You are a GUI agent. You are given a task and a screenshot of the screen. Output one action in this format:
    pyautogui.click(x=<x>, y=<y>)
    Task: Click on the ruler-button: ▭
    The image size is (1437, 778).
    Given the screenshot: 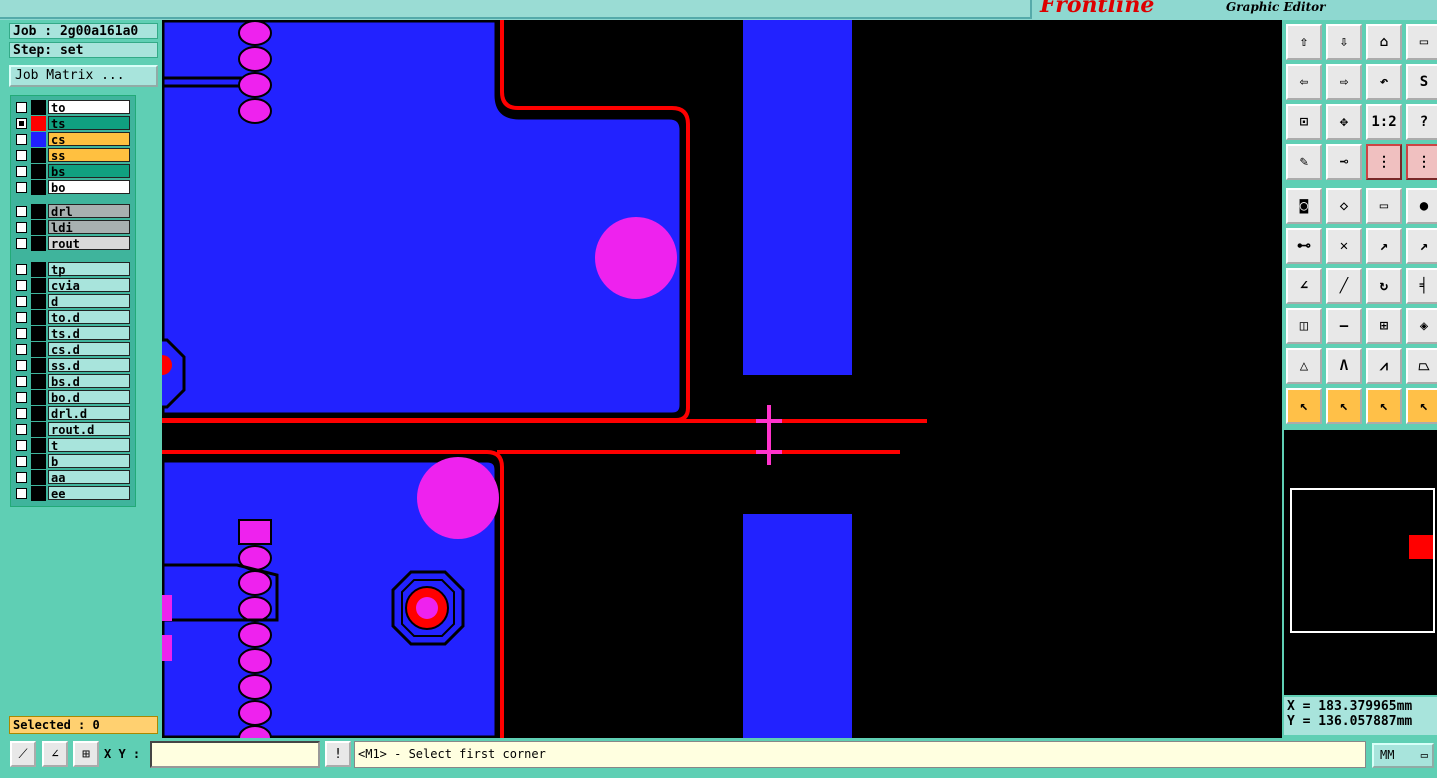 What is the action you would take?
    pyautogui.click(x=1384, y=206)
    